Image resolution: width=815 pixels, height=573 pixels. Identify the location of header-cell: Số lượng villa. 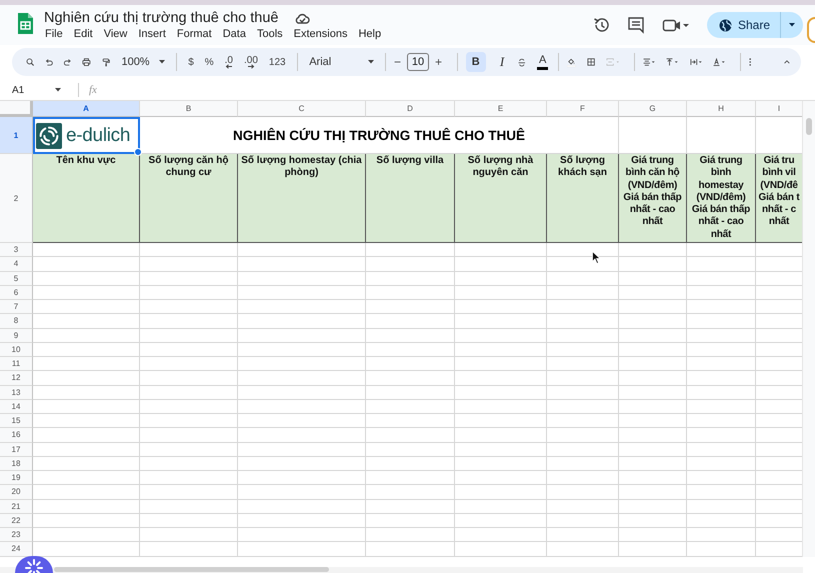
(410, 198).